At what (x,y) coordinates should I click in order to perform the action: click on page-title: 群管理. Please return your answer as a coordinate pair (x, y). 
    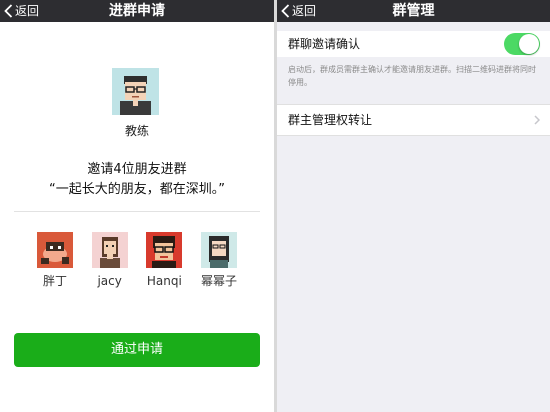
    Looking at the image, I should click on (413, 11).